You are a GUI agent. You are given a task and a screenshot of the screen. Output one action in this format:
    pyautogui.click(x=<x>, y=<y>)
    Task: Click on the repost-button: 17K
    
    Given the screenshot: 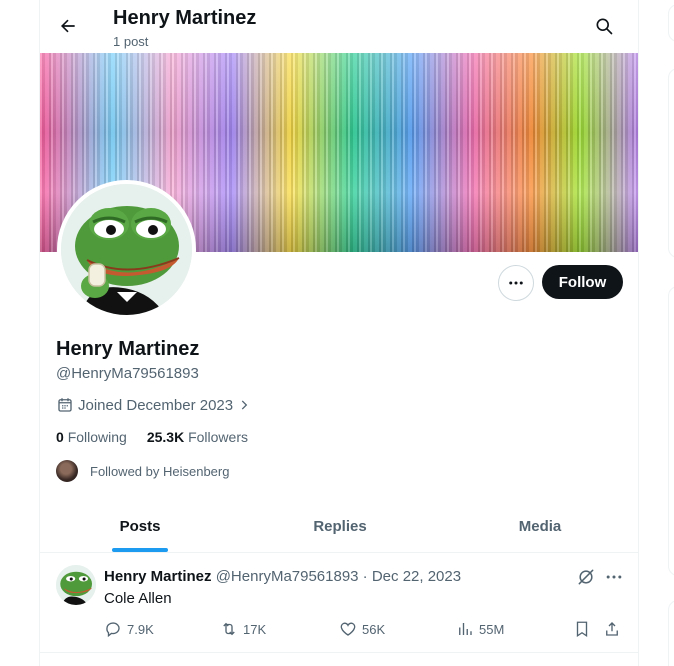 What is the action you would take?
    pyautogui.click(x=243, y=629)
    